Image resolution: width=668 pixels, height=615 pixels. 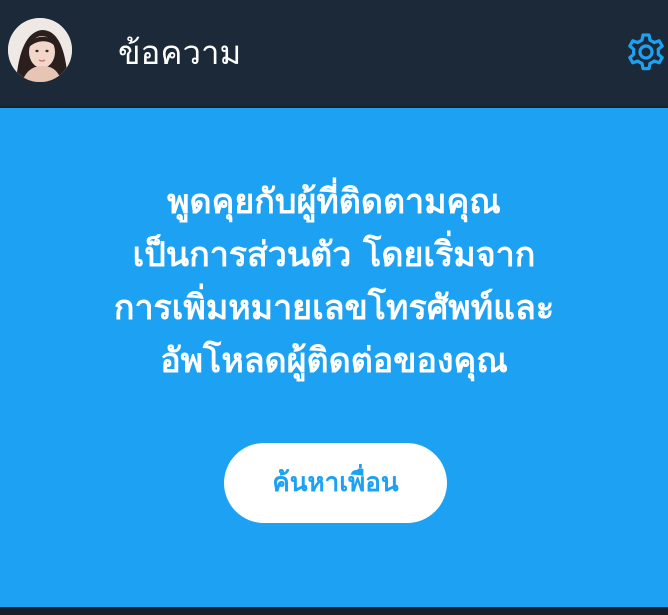 I want to click on page-title: ข้อความ, so click(x=180, y=52).